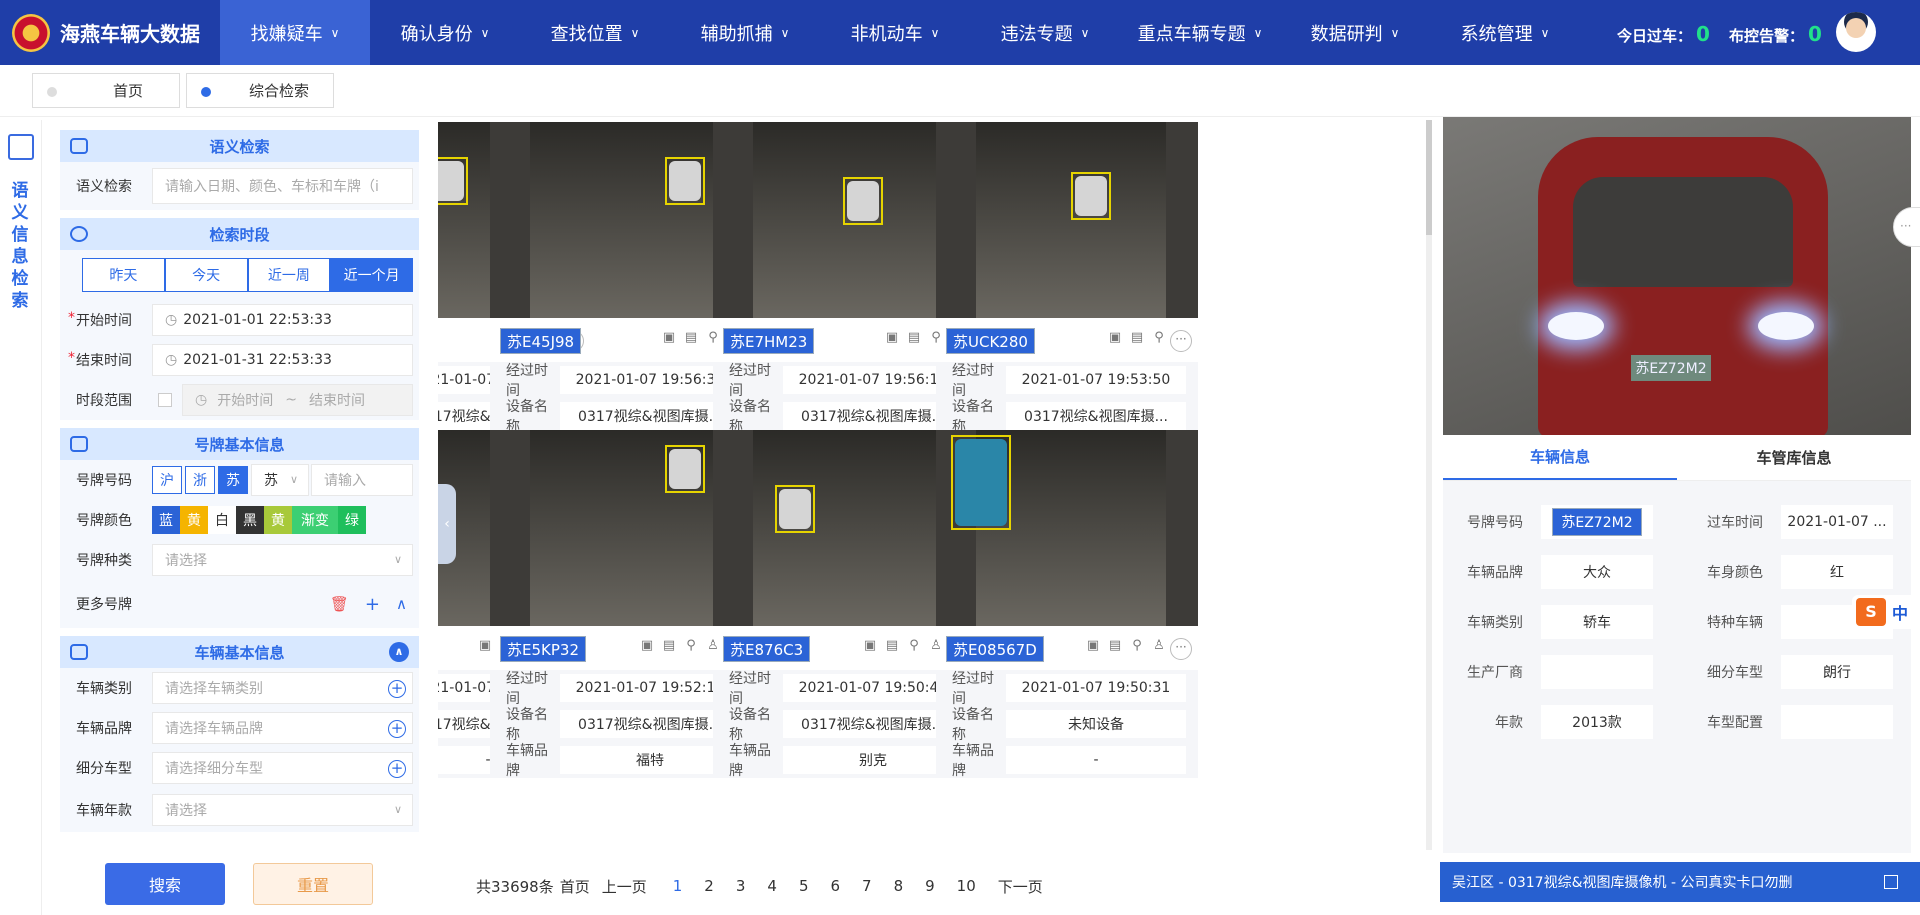  Describe the element at coordinates (1856, 32) in the screenshot. I see `user-avatar` at that location.